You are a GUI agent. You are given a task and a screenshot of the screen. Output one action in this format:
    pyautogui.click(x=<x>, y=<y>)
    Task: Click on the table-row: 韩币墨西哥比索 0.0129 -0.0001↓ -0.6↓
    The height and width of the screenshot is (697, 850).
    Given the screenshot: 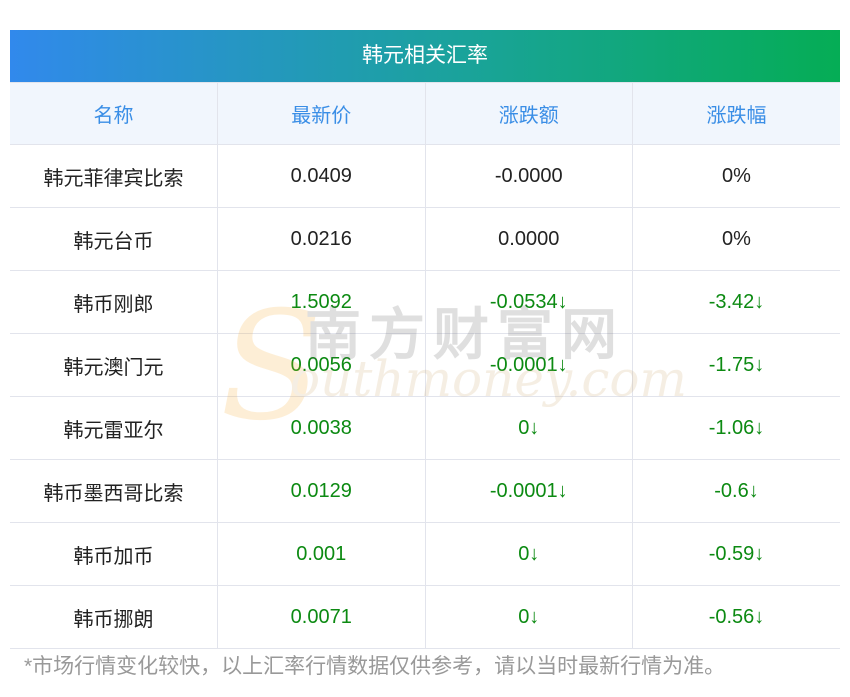 What is the action you would take?
    pyautogui.click(x=425, y=491)
    